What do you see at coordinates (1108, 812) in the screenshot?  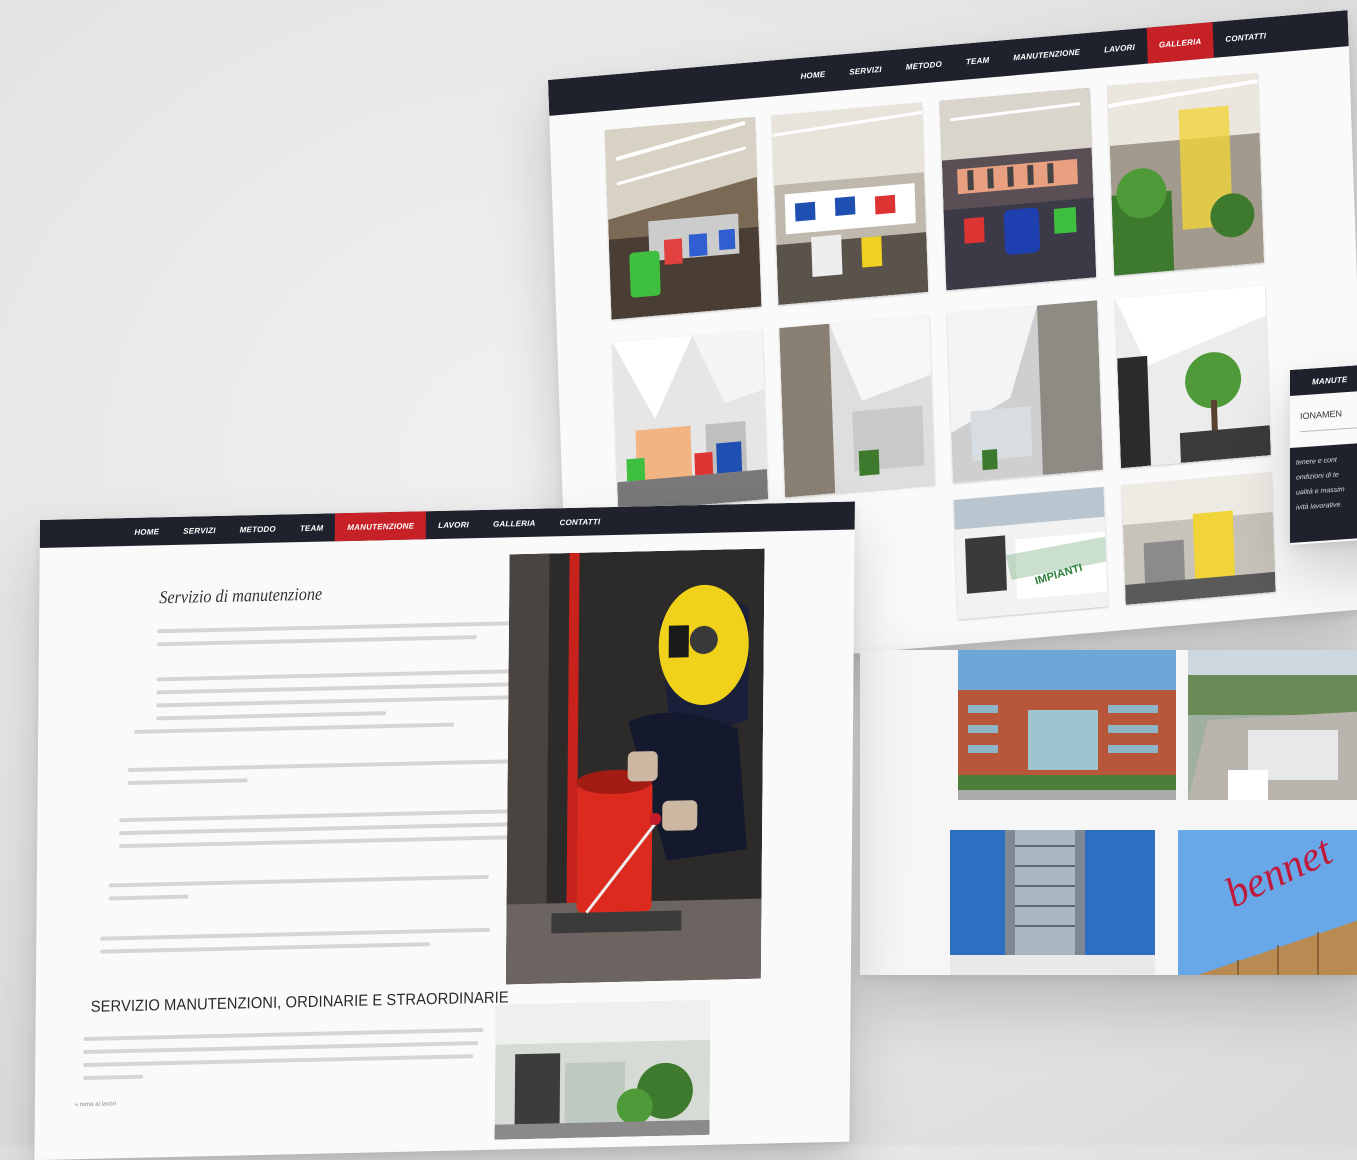 I see `projects-page-window: bennet` at bounding box center [1108, 812].